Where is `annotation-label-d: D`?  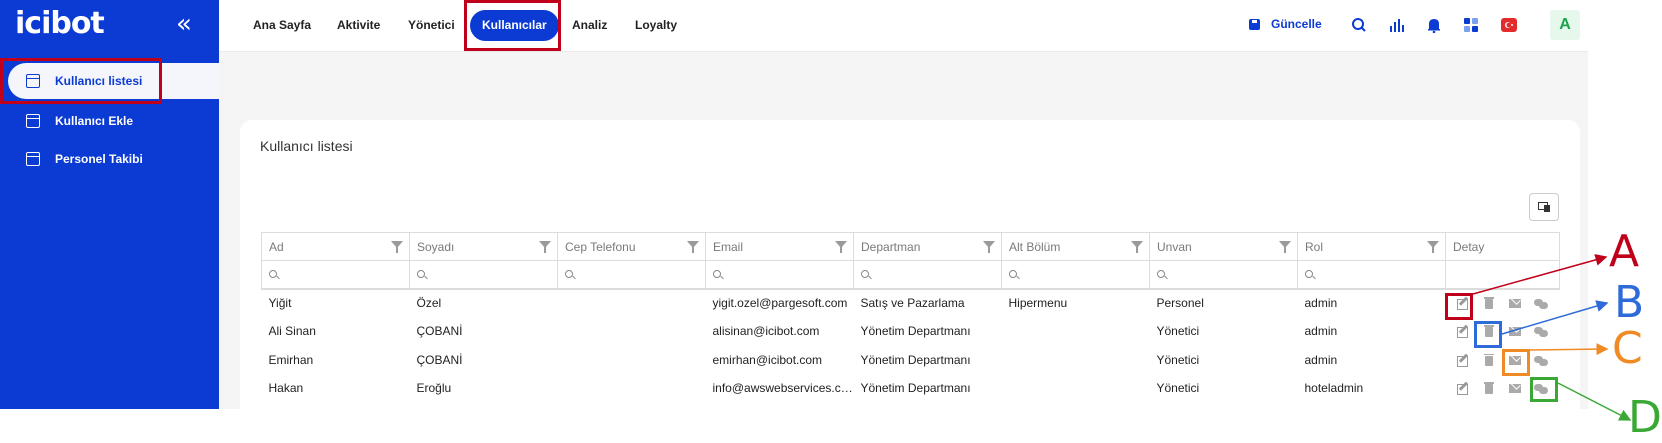 annotation-label-d: D is located at coordinates (1645, 417).